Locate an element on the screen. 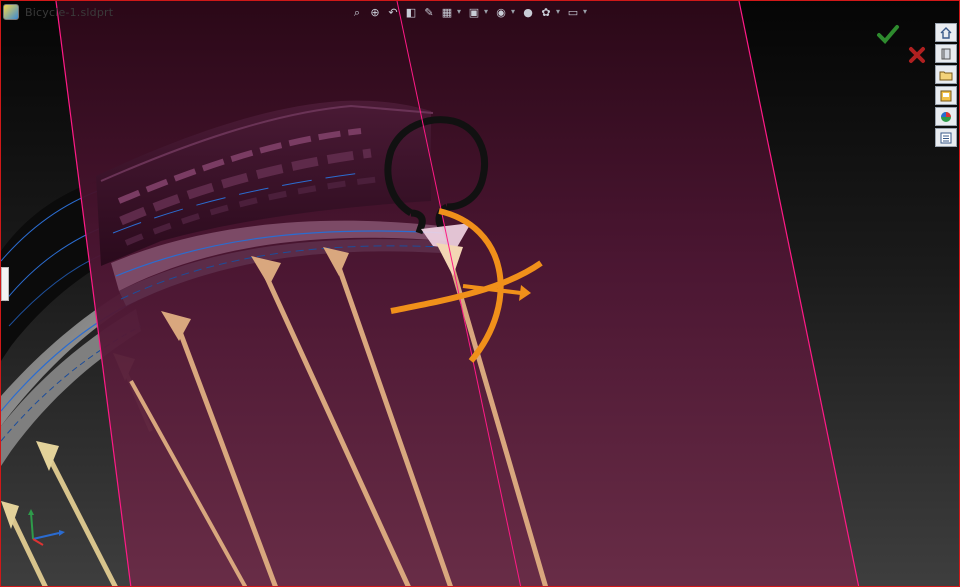  dynamic-annotation-icon: ✎ is located at coordinates (429, 12).